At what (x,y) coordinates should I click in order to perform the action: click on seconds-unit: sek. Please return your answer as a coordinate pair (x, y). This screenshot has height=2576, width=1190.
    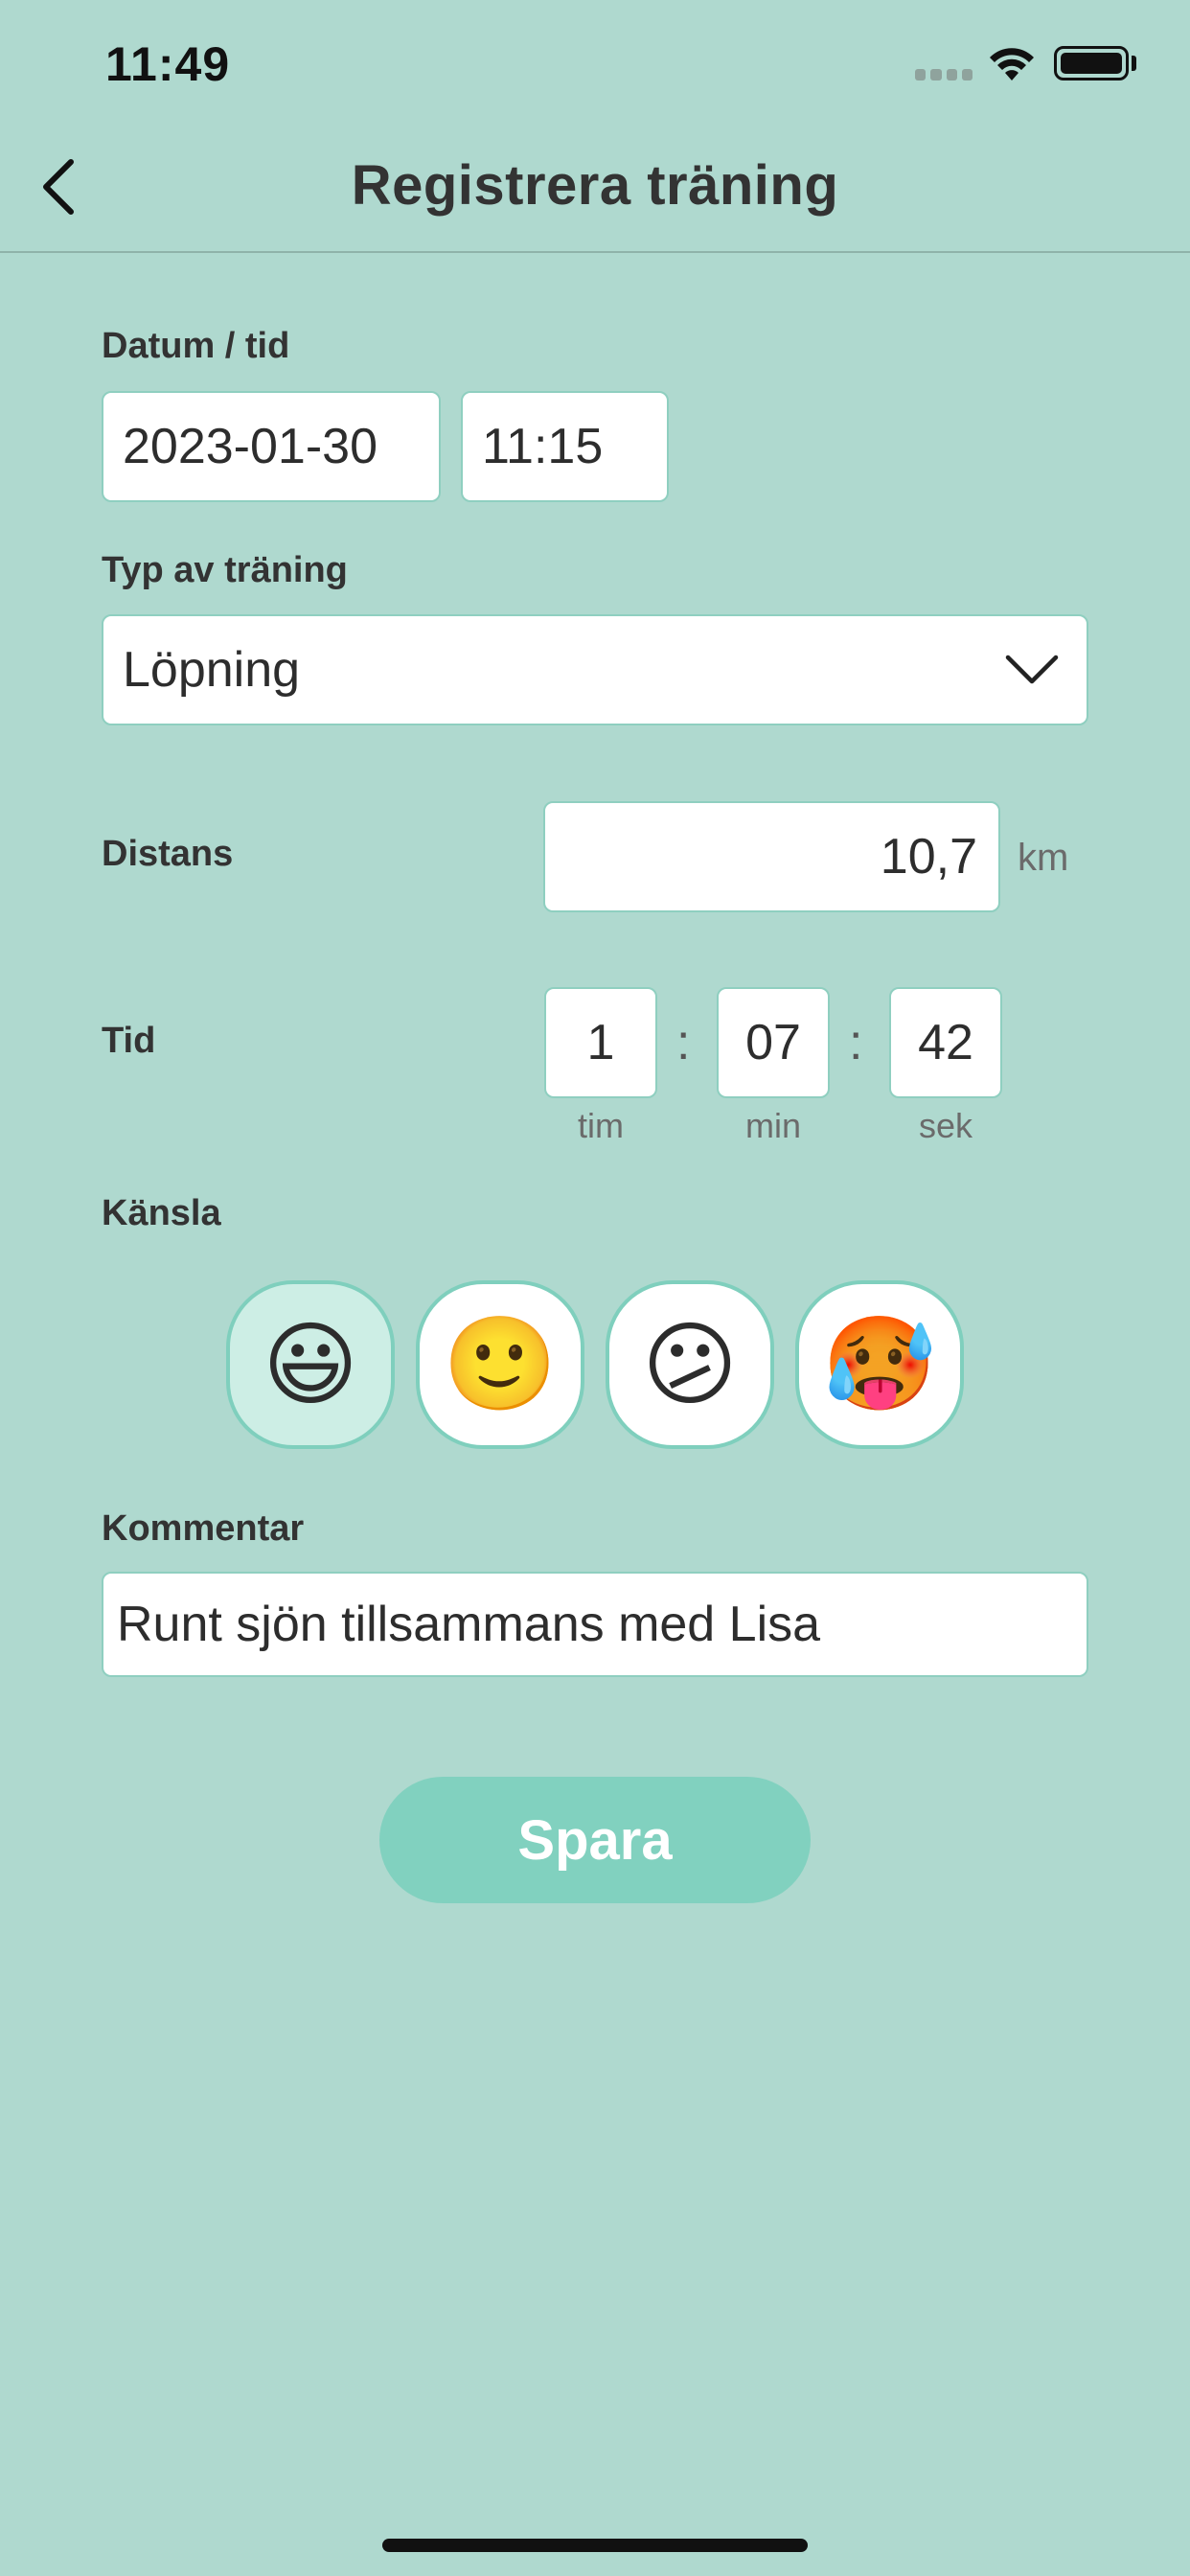
    Looking at the image, I should click on (946, 1125).